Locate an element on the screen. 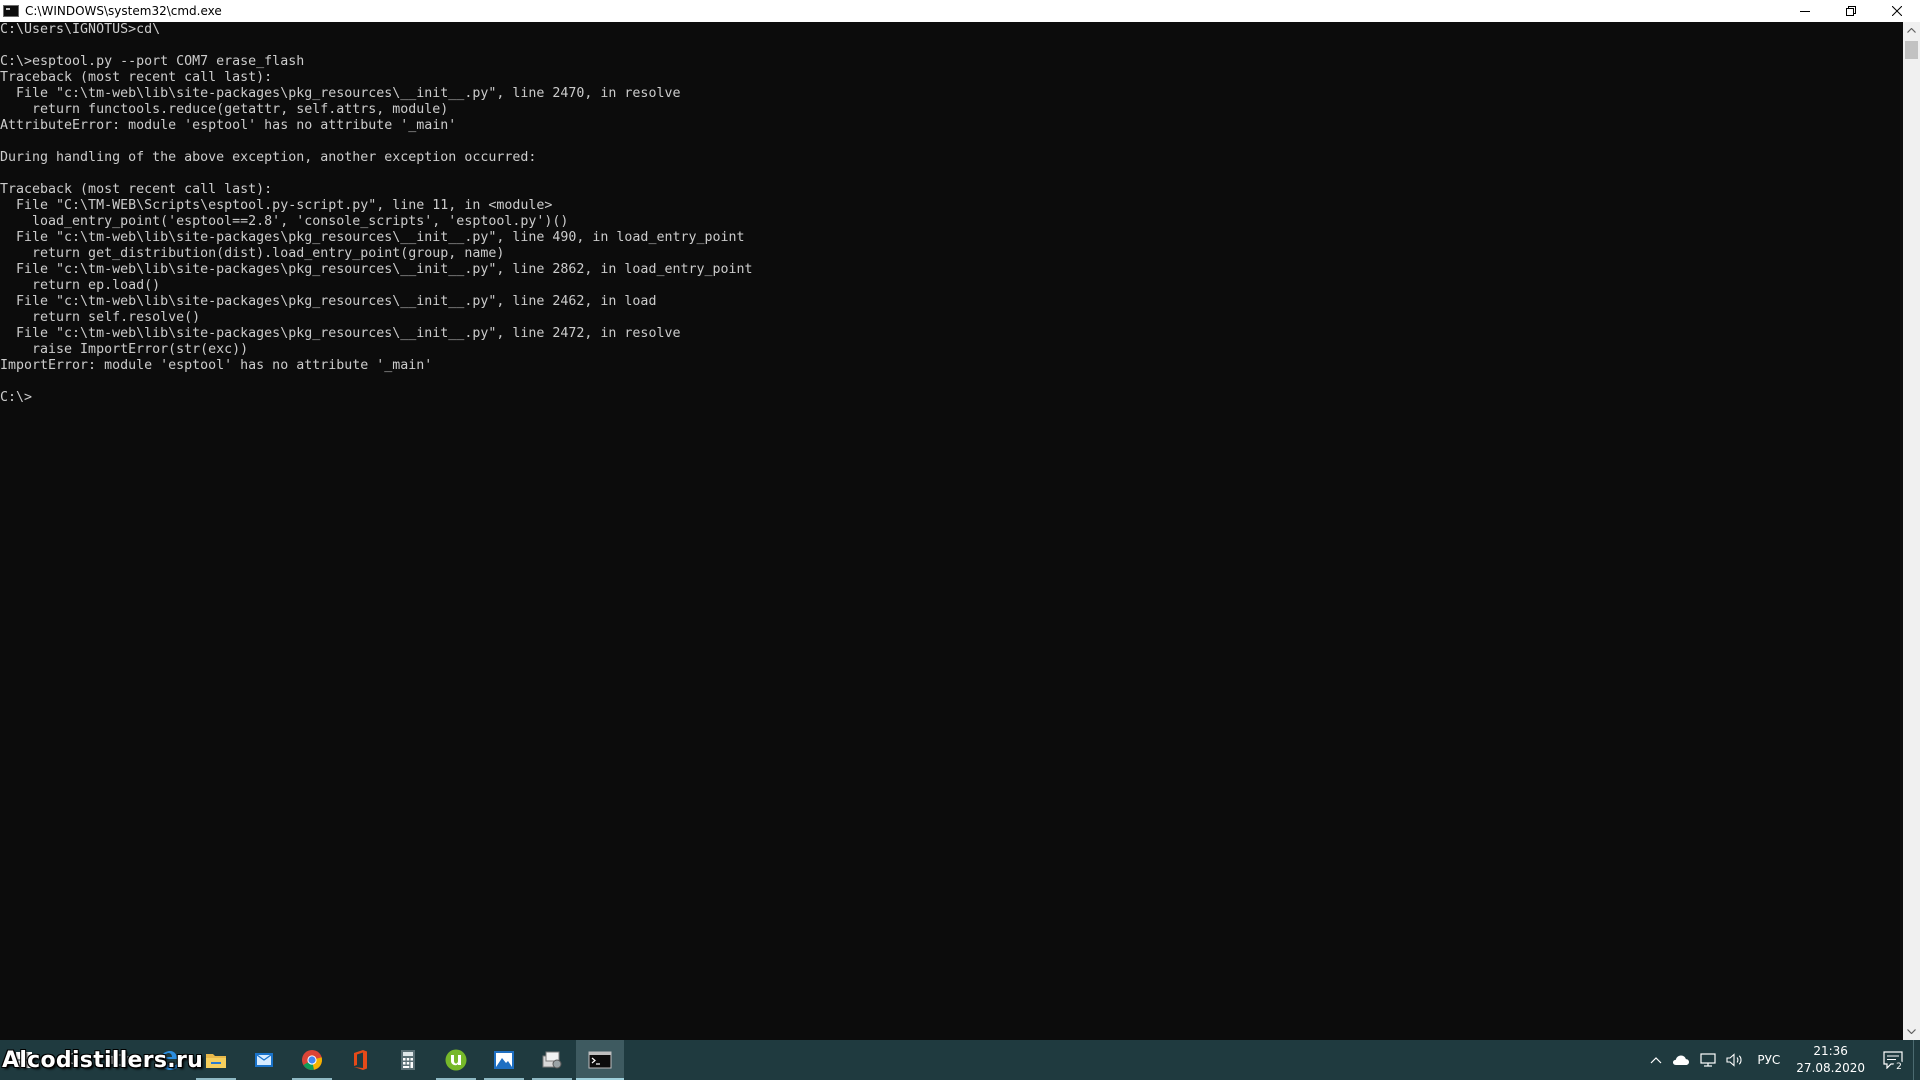  action-center-button: 2 is located at coordinates (1893, 1060).